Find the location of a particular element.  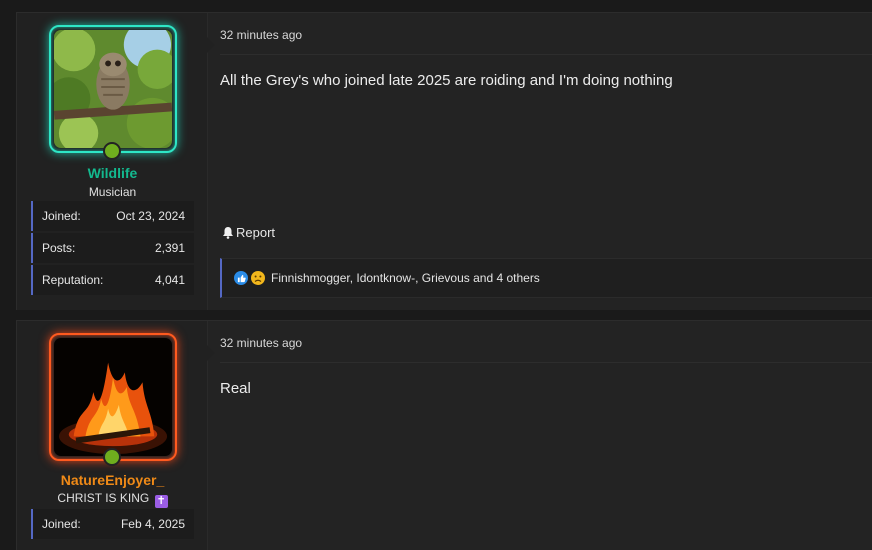

campfire-avatar-image is located at coordinates (113, 397).